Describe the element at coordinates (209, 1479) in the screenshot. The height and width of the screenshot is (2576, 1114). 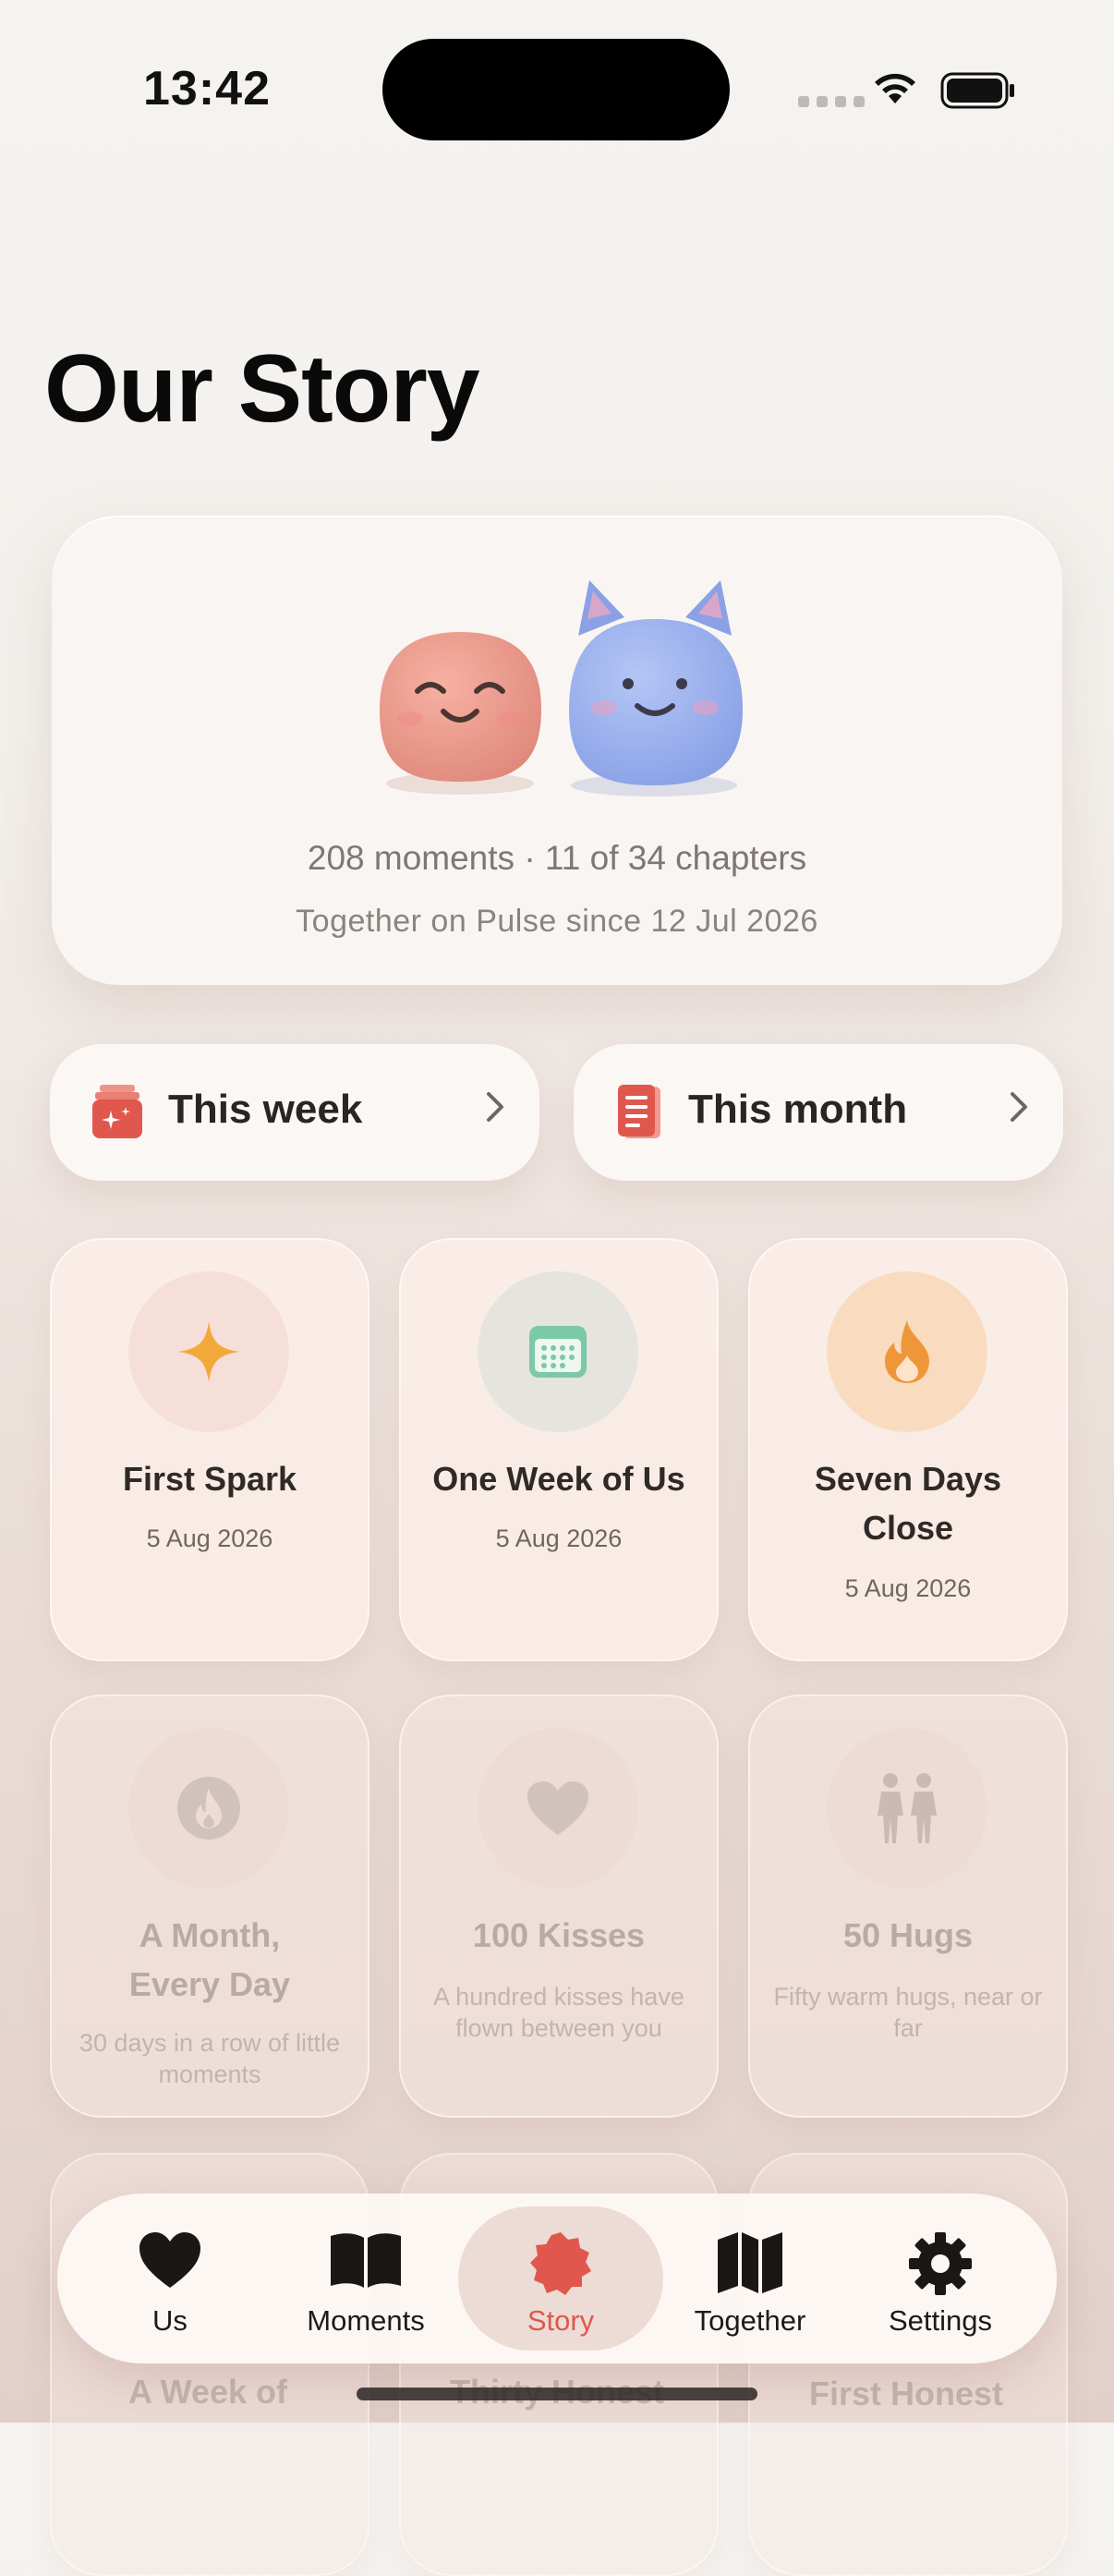
I see `chapter-title: First Spark` at that location.